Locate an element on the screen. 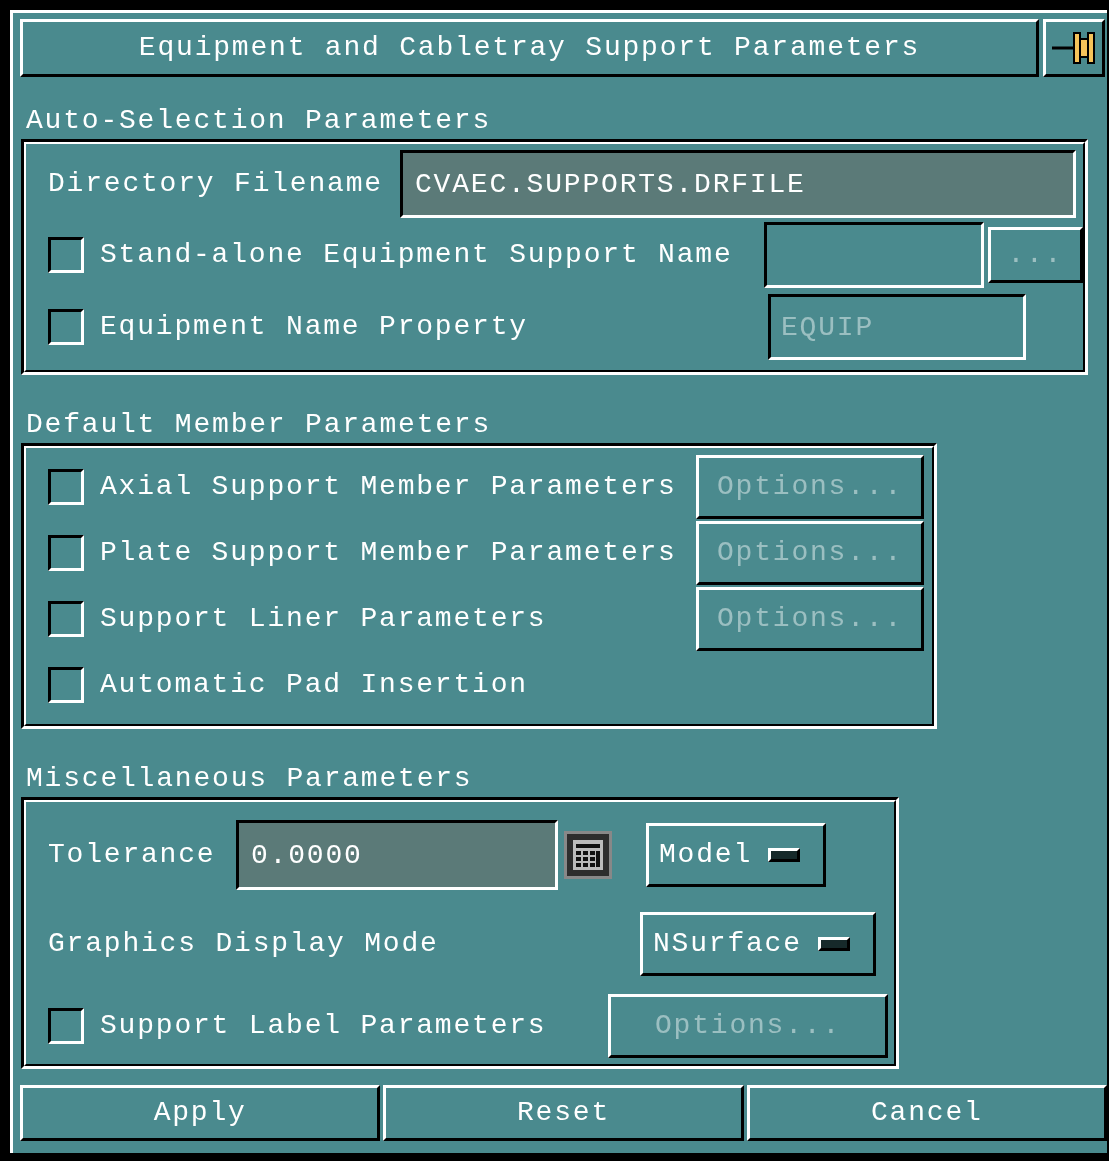 Image resolution: width=1109 pixels, height=1161 pixels. option-menu: NSurface is located at coordinates (758, 944).